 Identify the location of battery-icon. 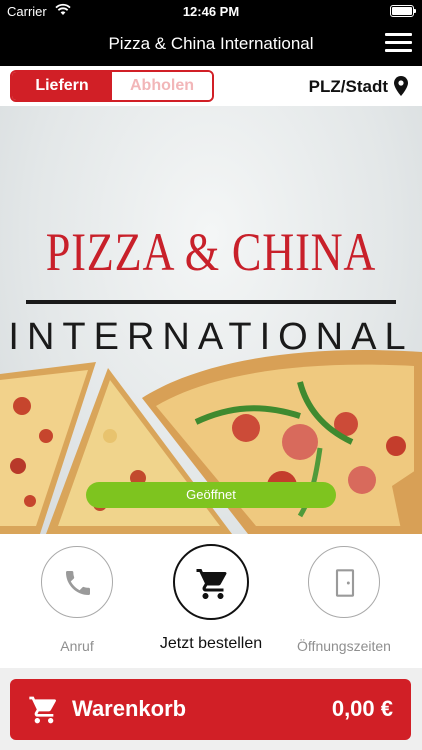
(403, 11).